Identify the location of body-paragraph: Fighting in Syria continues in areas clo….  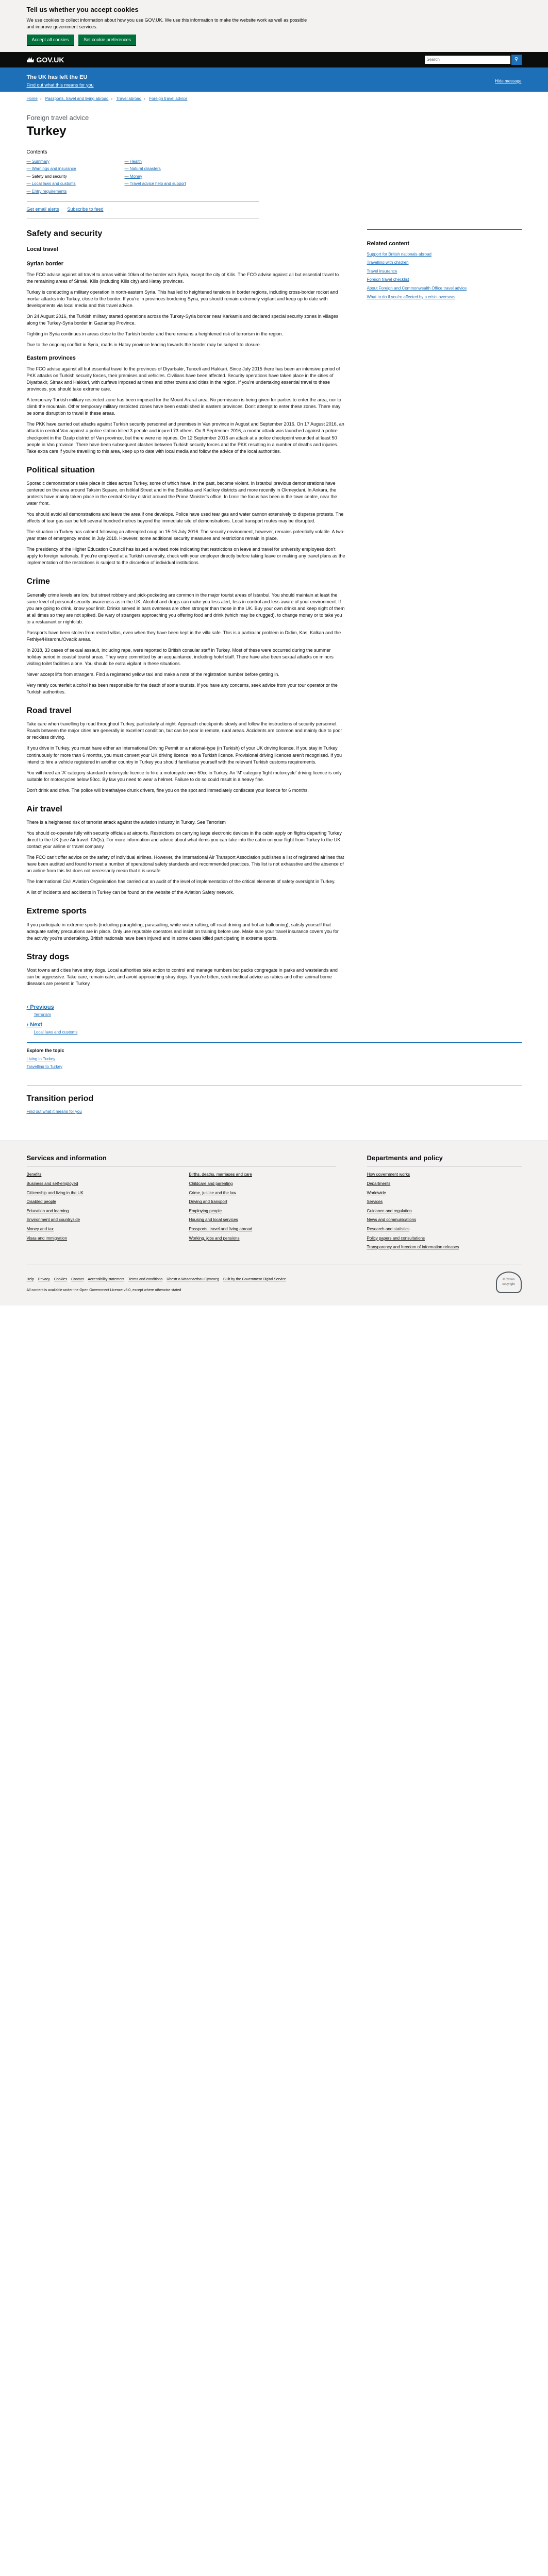
(154, 334).